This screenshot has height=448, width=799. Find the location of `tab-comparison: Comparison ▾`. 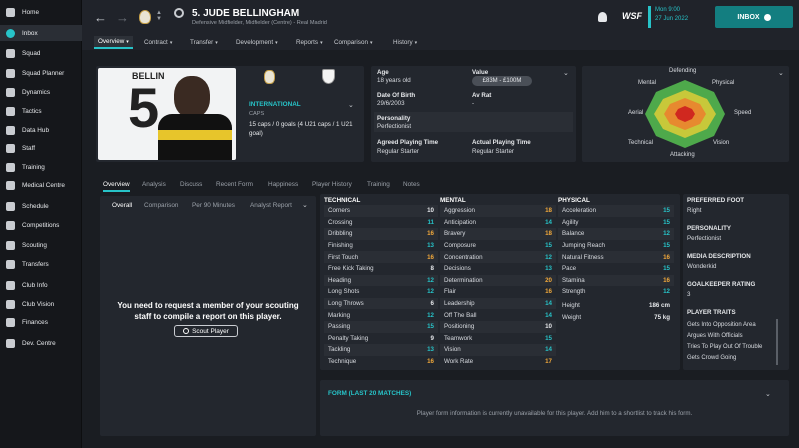

tab-comparison: Comparison ▾ is located at coordinates (353, 42).